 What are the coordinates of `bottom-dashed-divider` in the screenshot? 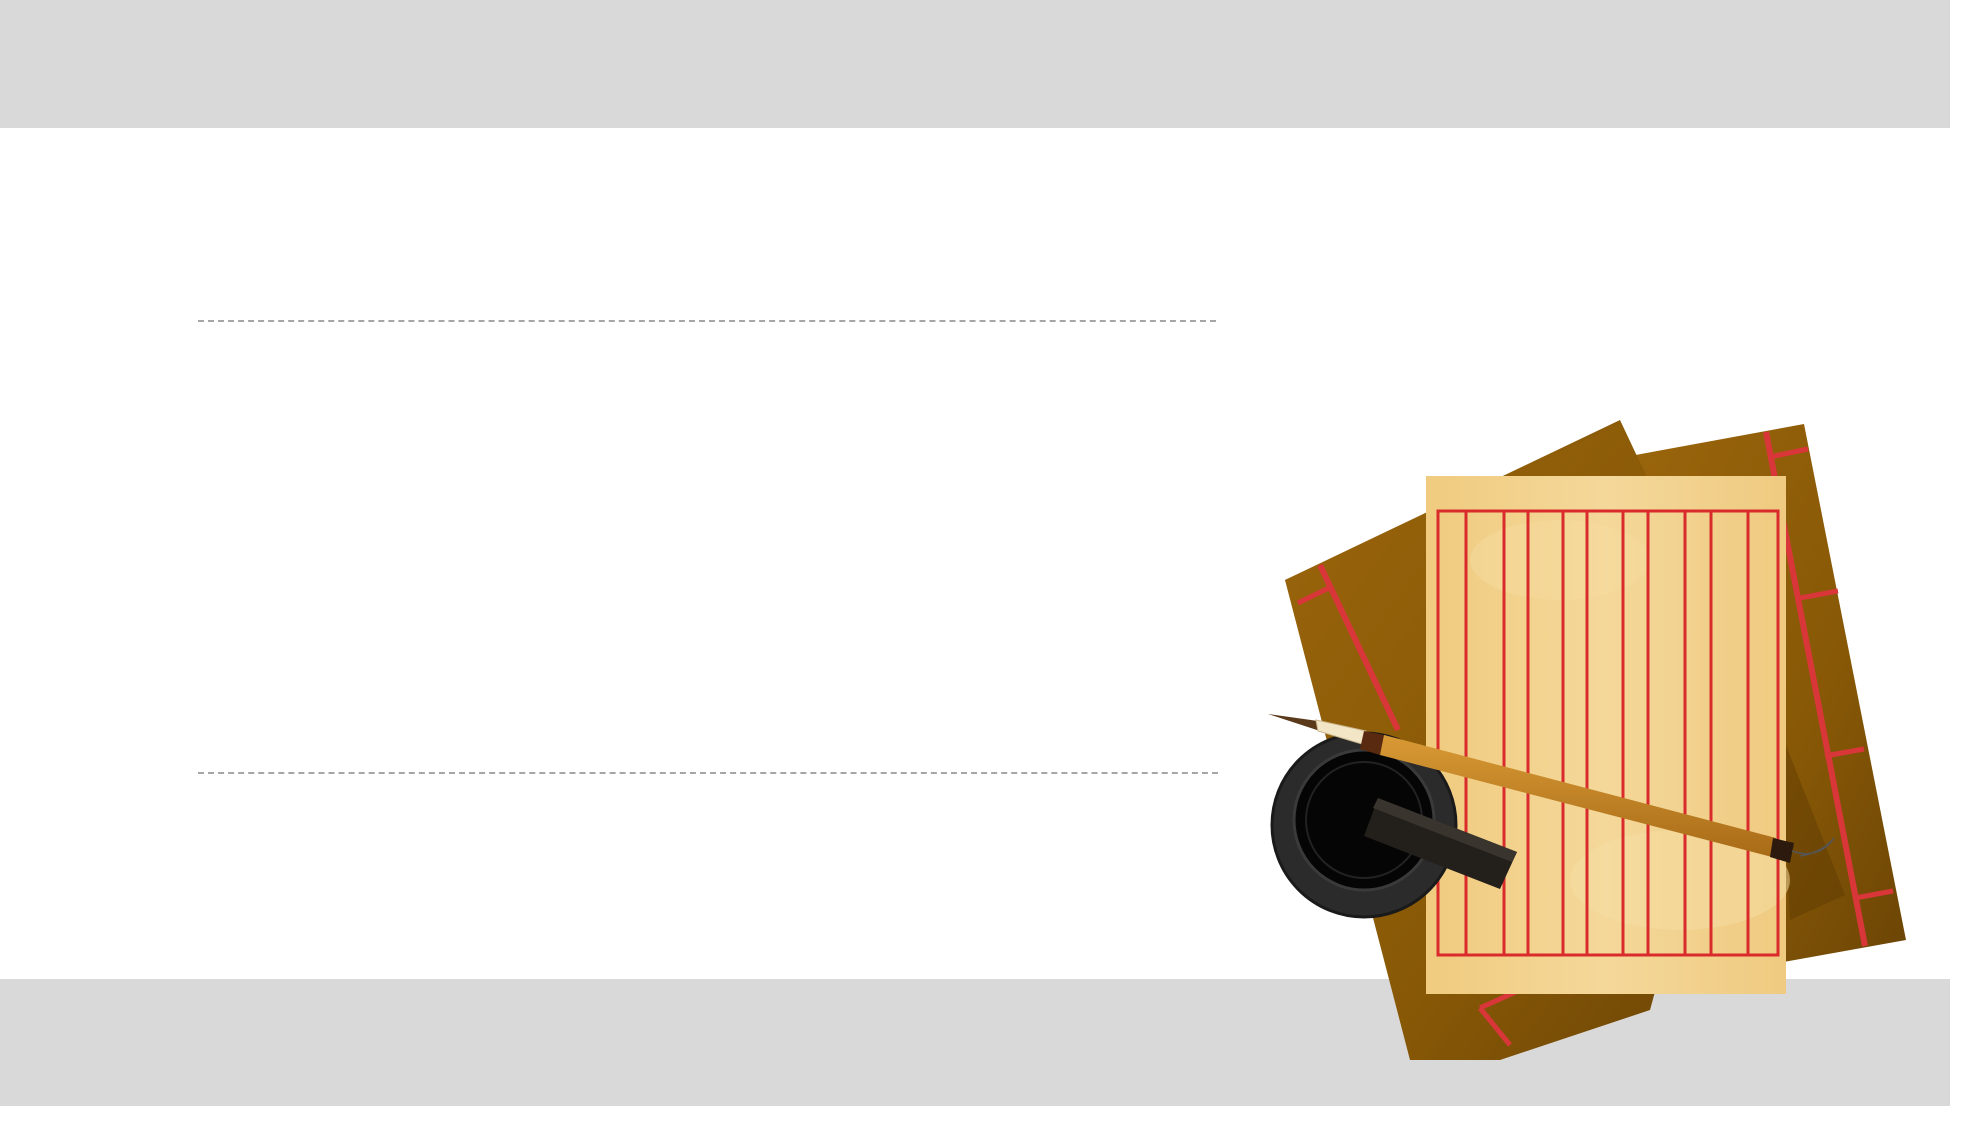 It's located at (708, 773).